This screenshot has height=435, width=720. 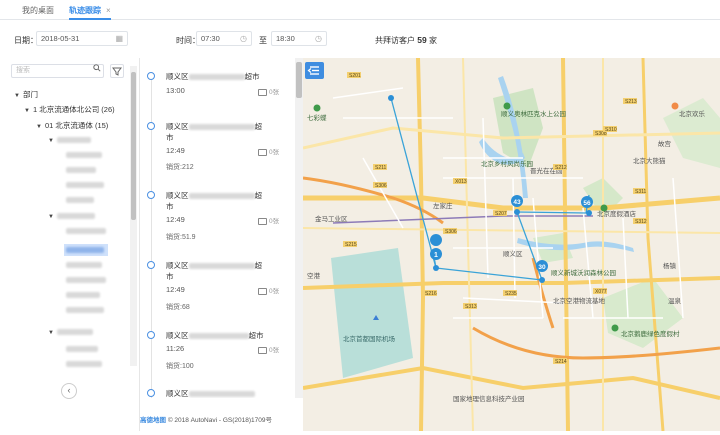 I want to click on tab-my-desktop-label: 我的桌面, so click(x=38, y=10).